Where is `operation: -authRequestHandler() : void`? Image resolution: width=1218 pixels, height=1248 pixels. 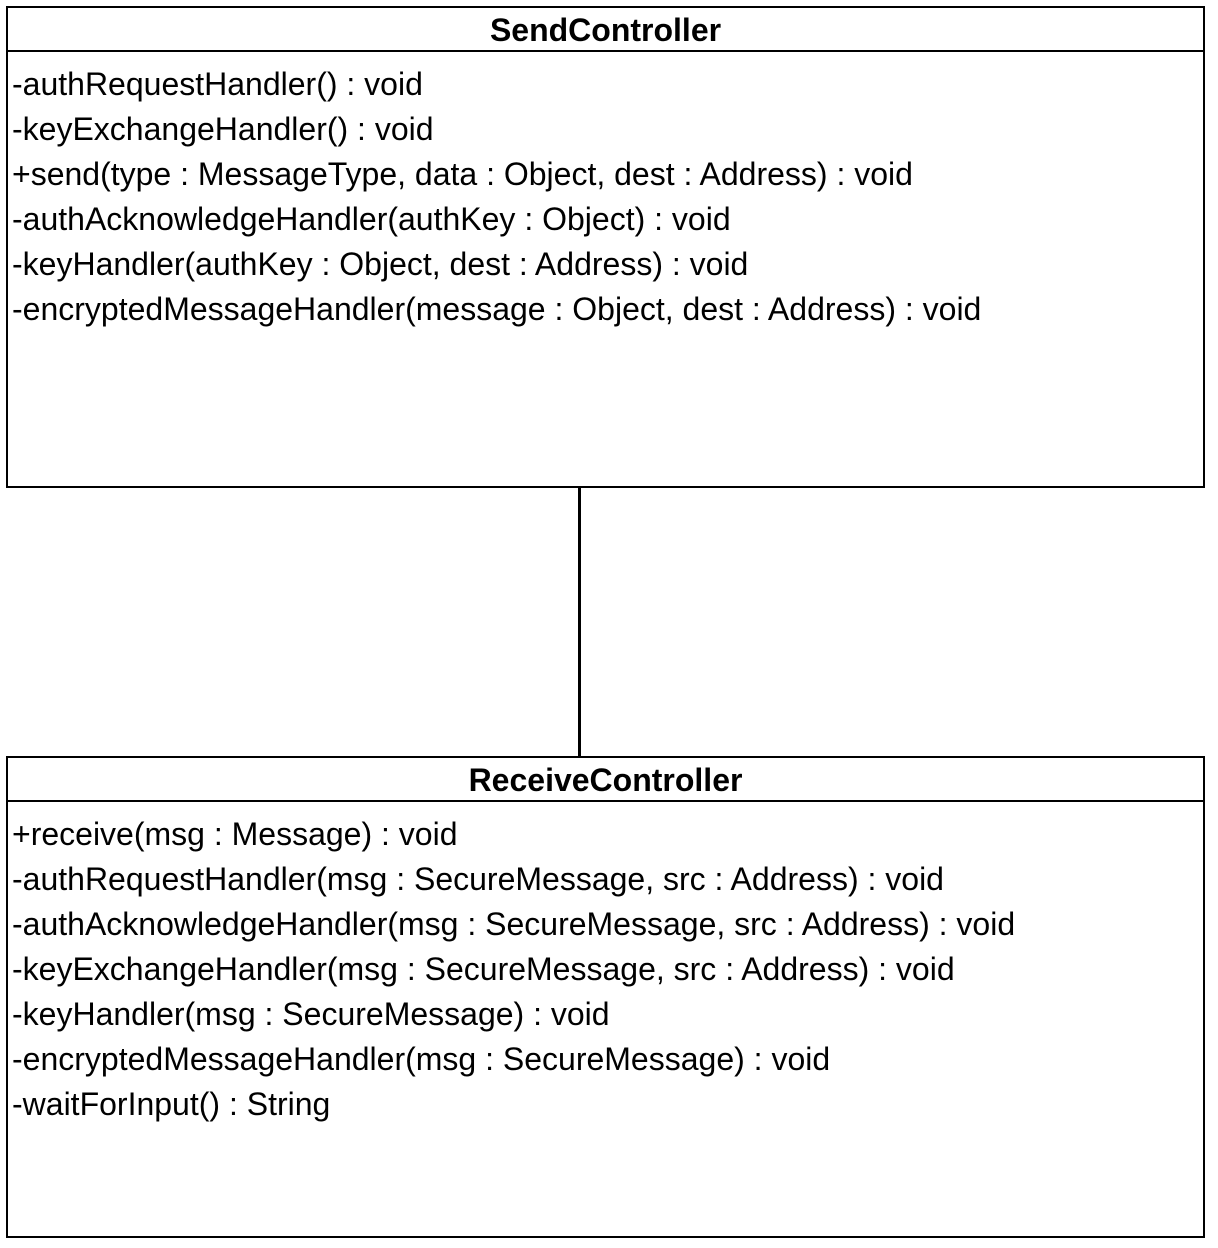
operation: -authRequestHandler() : void is located at coordinates (217, 84).